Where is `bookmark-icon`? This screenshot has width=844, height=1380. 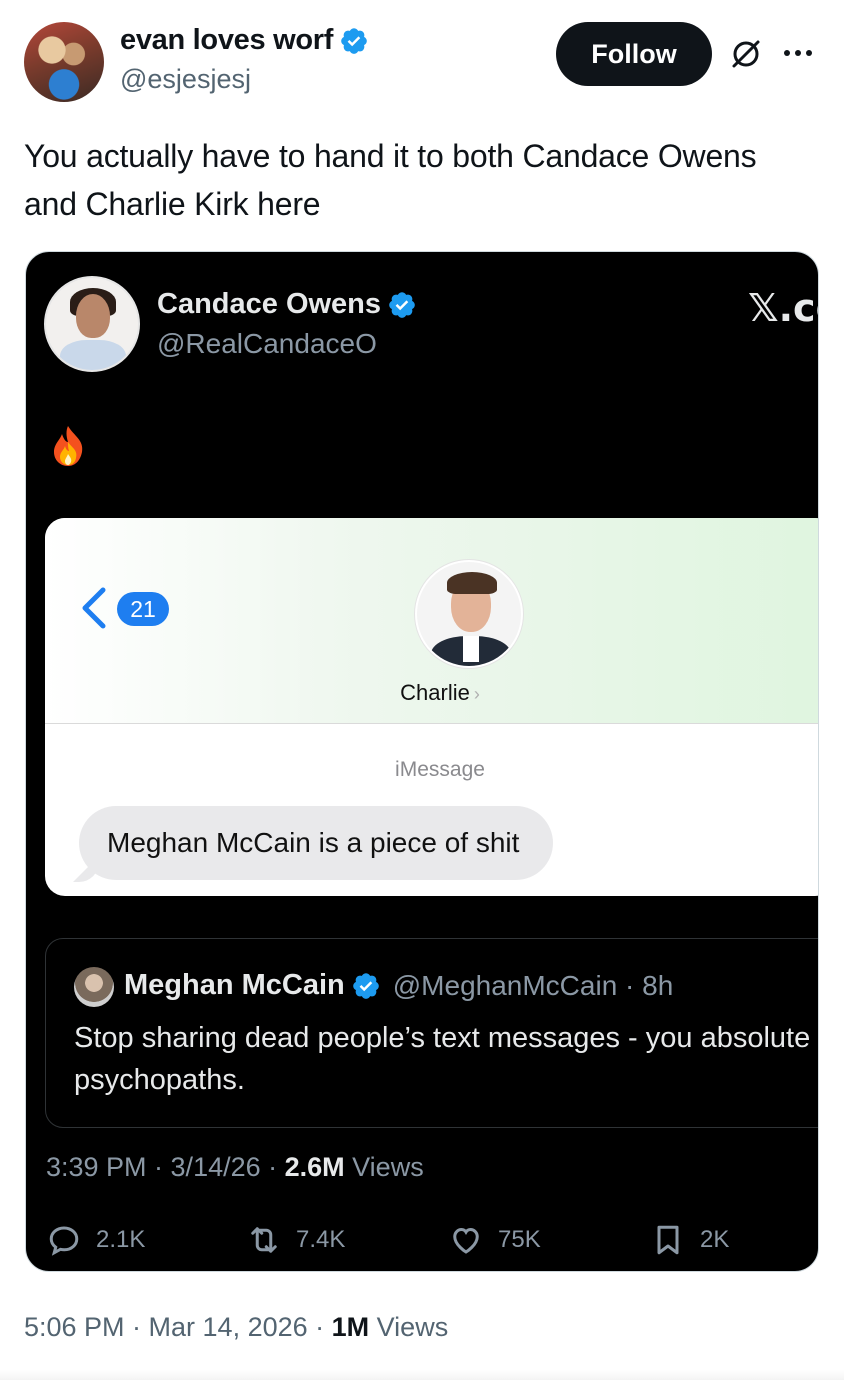 bookmark-icon is located at coordinates (668, 1240).